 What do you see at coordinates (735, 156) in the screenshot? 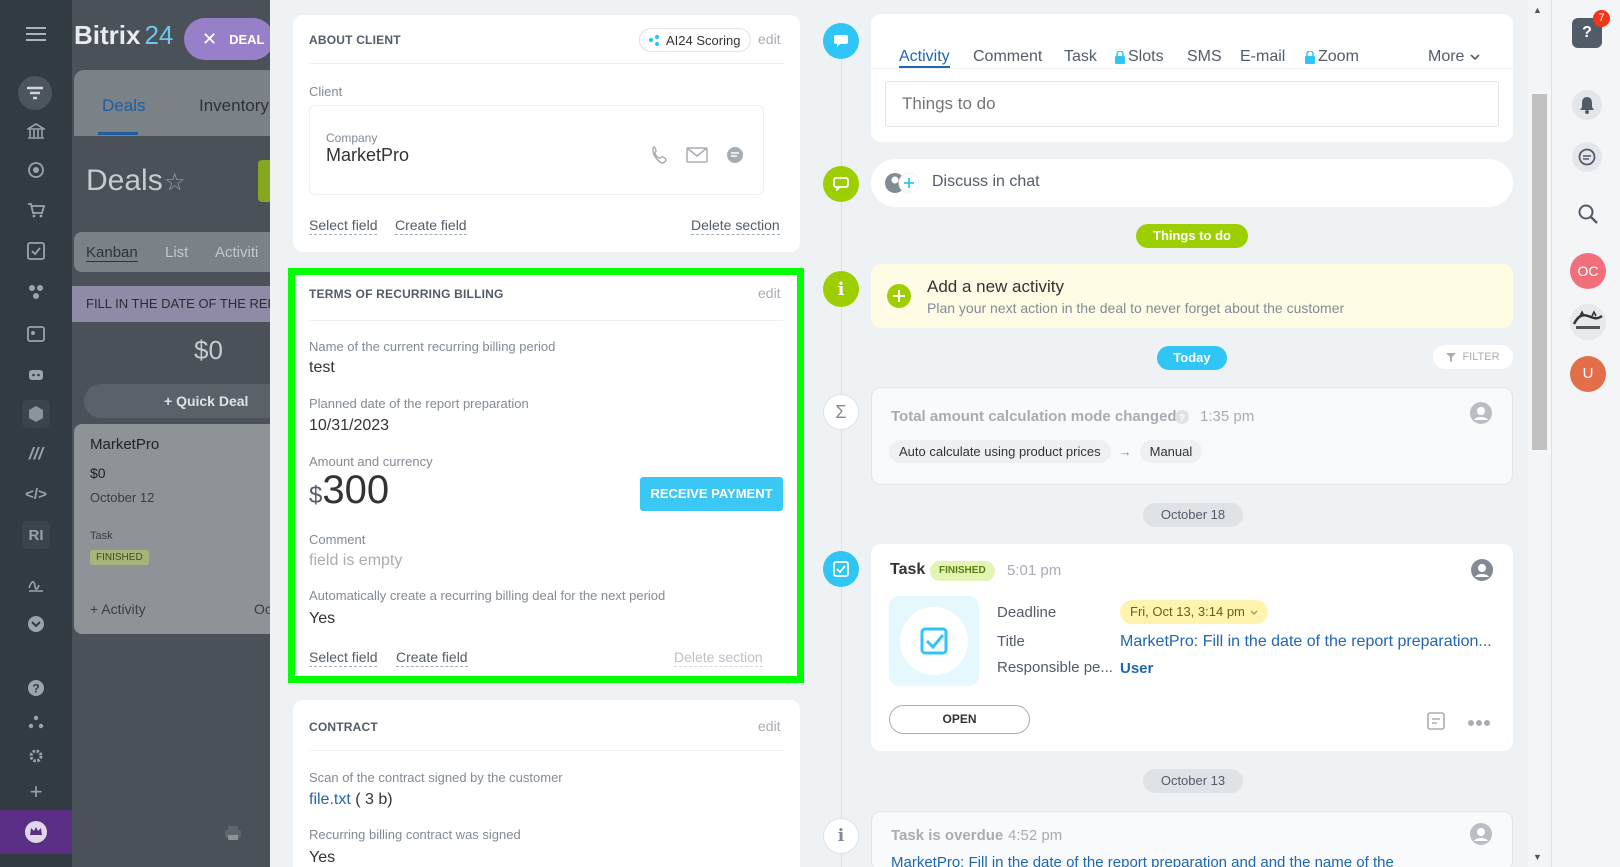
I see `chat-icon` at bounding box center [735, 156].